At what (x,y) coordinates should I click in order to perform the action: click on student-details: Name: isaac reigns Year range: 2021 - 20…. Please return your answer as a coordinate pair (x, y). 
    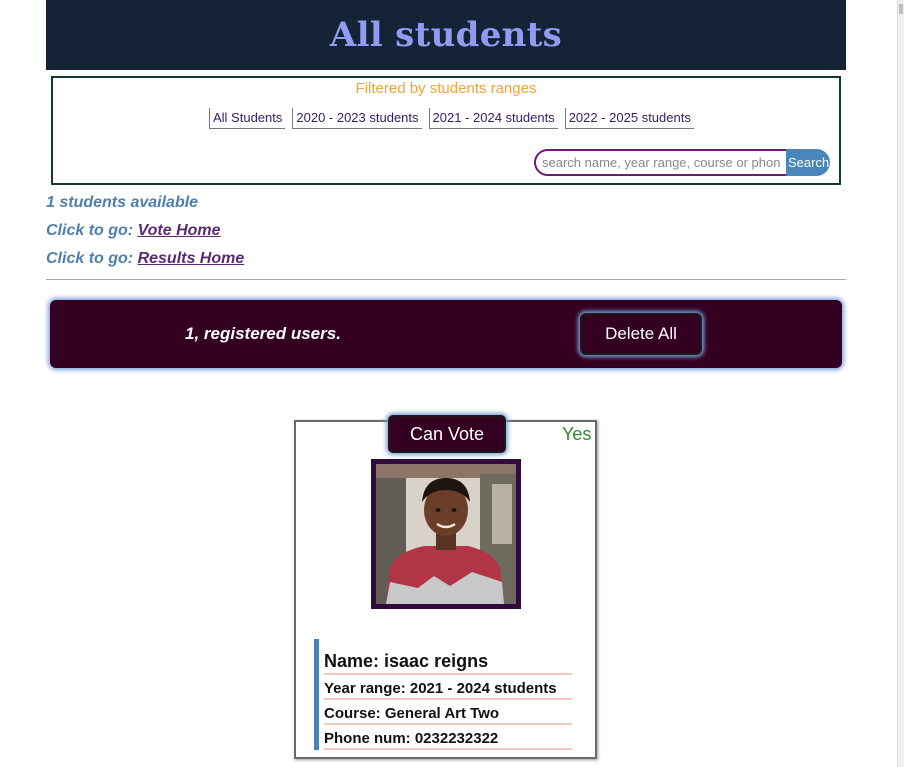
    Looking at the image, I should click on (448, 694).